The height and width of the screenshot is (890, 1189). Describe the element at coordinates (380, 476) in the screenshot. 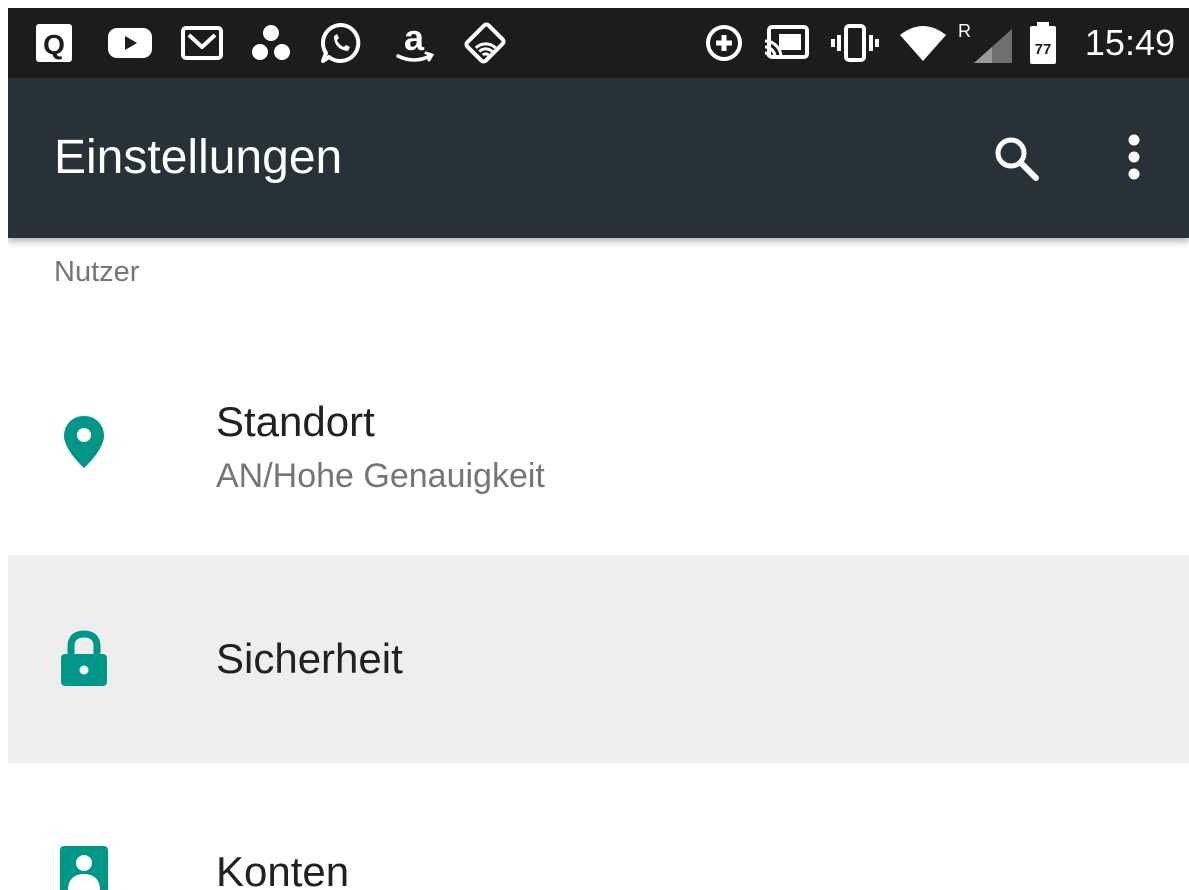

I see `settings-item-summary: AN/Hohe Genauigkeit` at that location.